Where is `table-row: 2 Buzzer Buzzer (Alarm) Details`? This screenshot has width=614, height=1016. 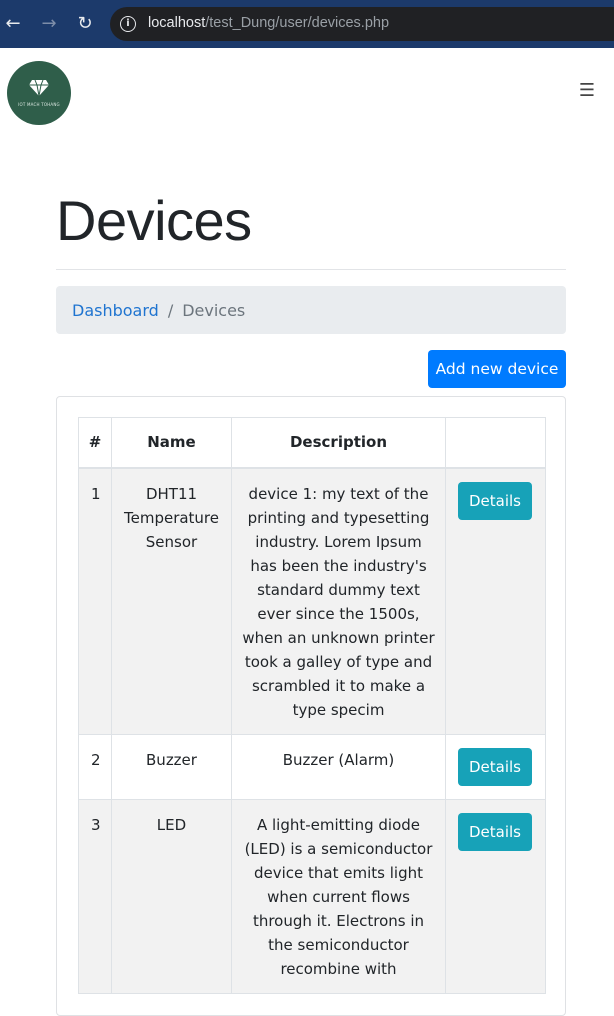 table-row: 2 Buzzer Buzzer (Alarm) Details is located at coordinates (312, 766).